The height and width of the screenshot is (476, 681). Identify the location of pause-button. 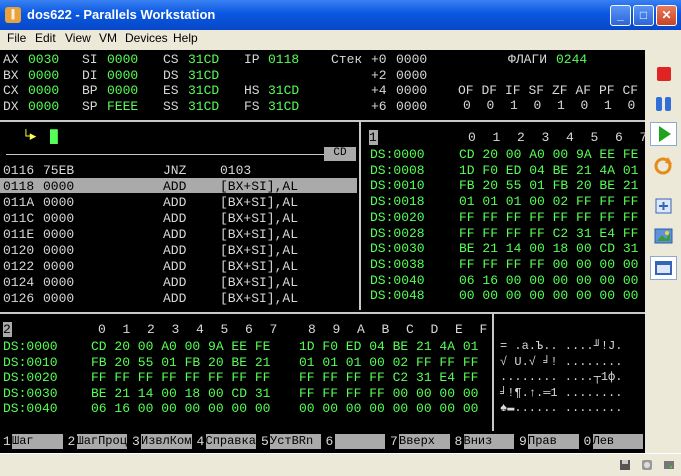
(663, 104).